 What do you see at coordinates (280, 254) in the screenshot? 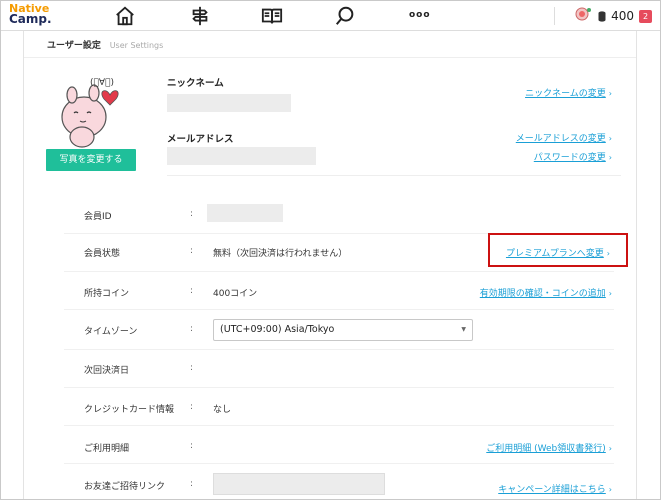
I see `member-status-value: 無料（次回決済は行われません）` at bounding box center [280, 254].